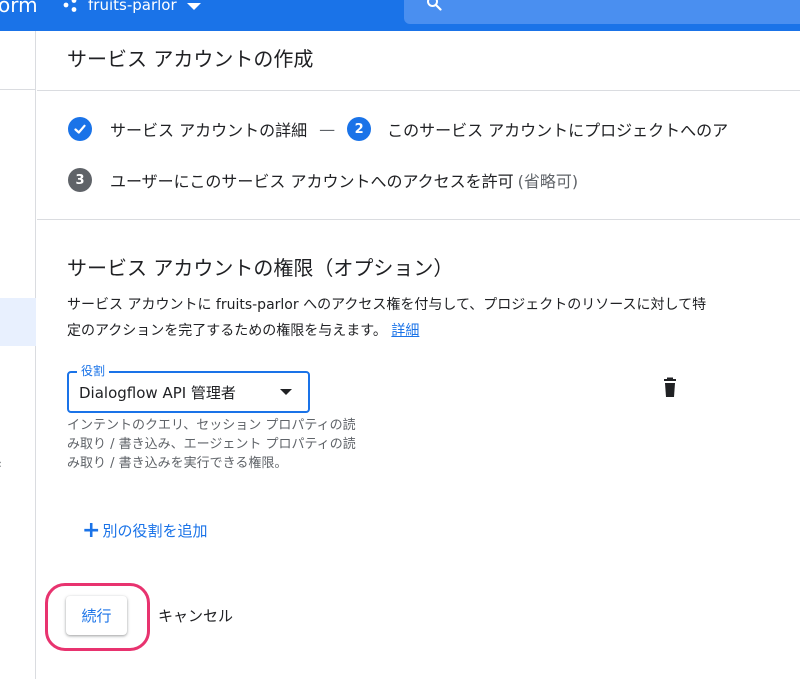  I want to click on step-3-number-badge: 3, so click(80, 180).